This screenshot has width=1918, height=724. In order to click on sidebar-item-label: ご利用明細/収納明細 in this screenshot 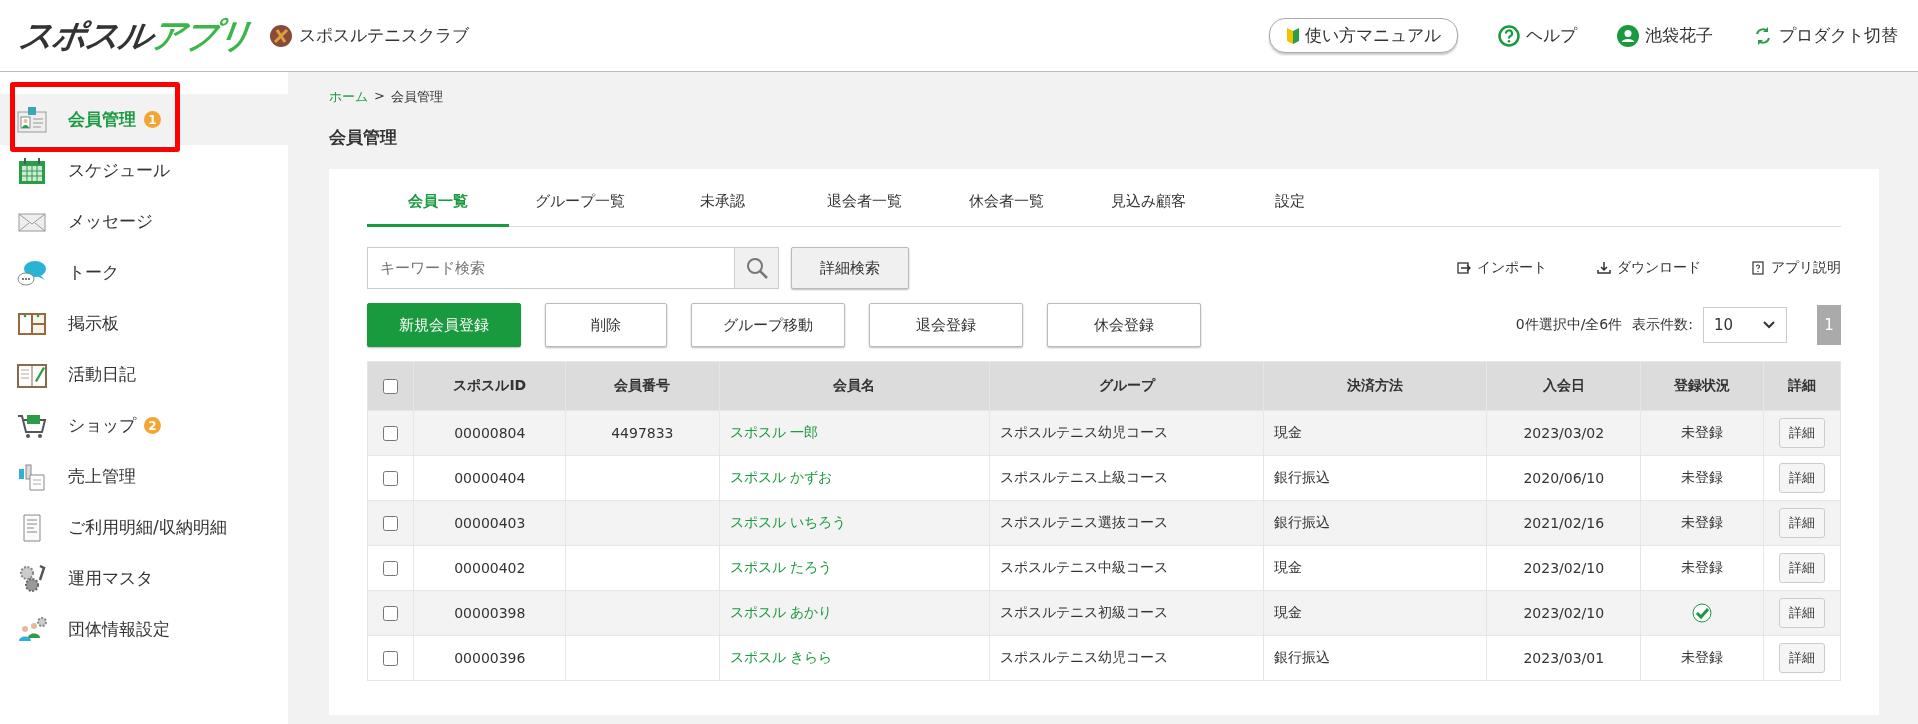, I will do `click(147, 527)`.